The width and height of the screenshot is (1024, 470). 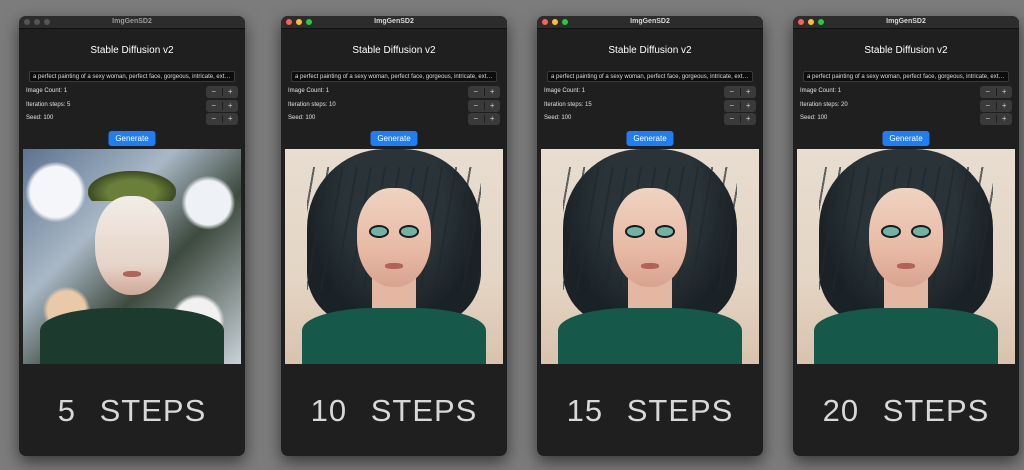 I want to click on iteration-steps-row: Iteration steps: 20 − +, so click(x=906, y=106).